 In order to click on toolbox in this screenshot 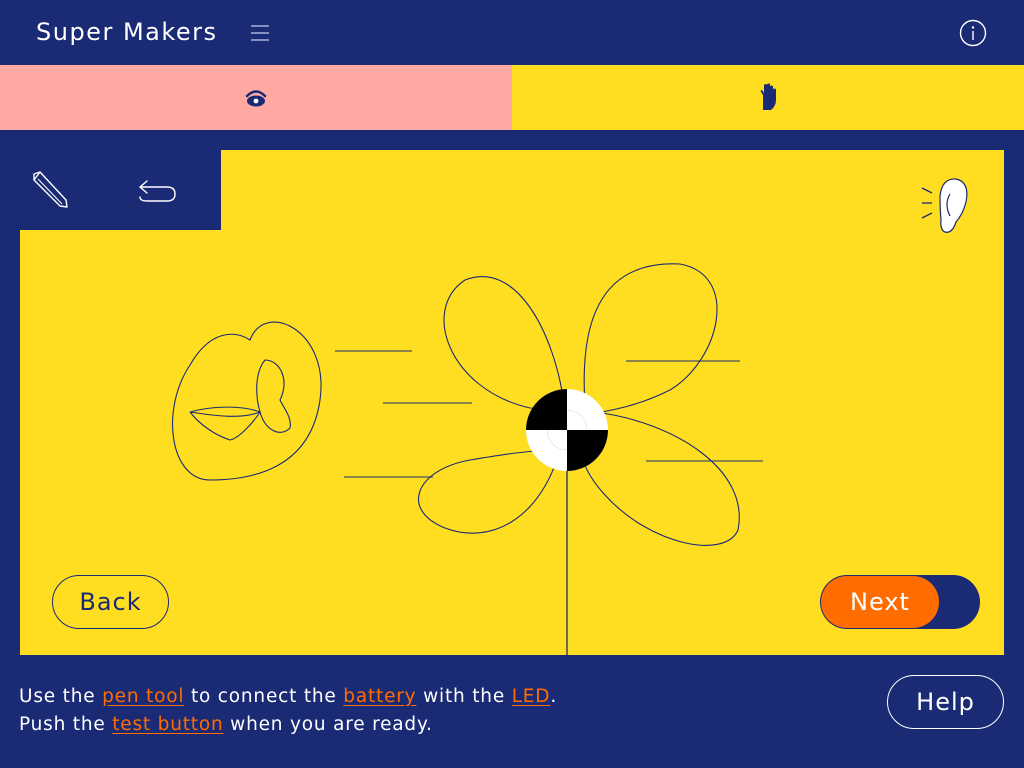, I will do `click(120, 190)`.